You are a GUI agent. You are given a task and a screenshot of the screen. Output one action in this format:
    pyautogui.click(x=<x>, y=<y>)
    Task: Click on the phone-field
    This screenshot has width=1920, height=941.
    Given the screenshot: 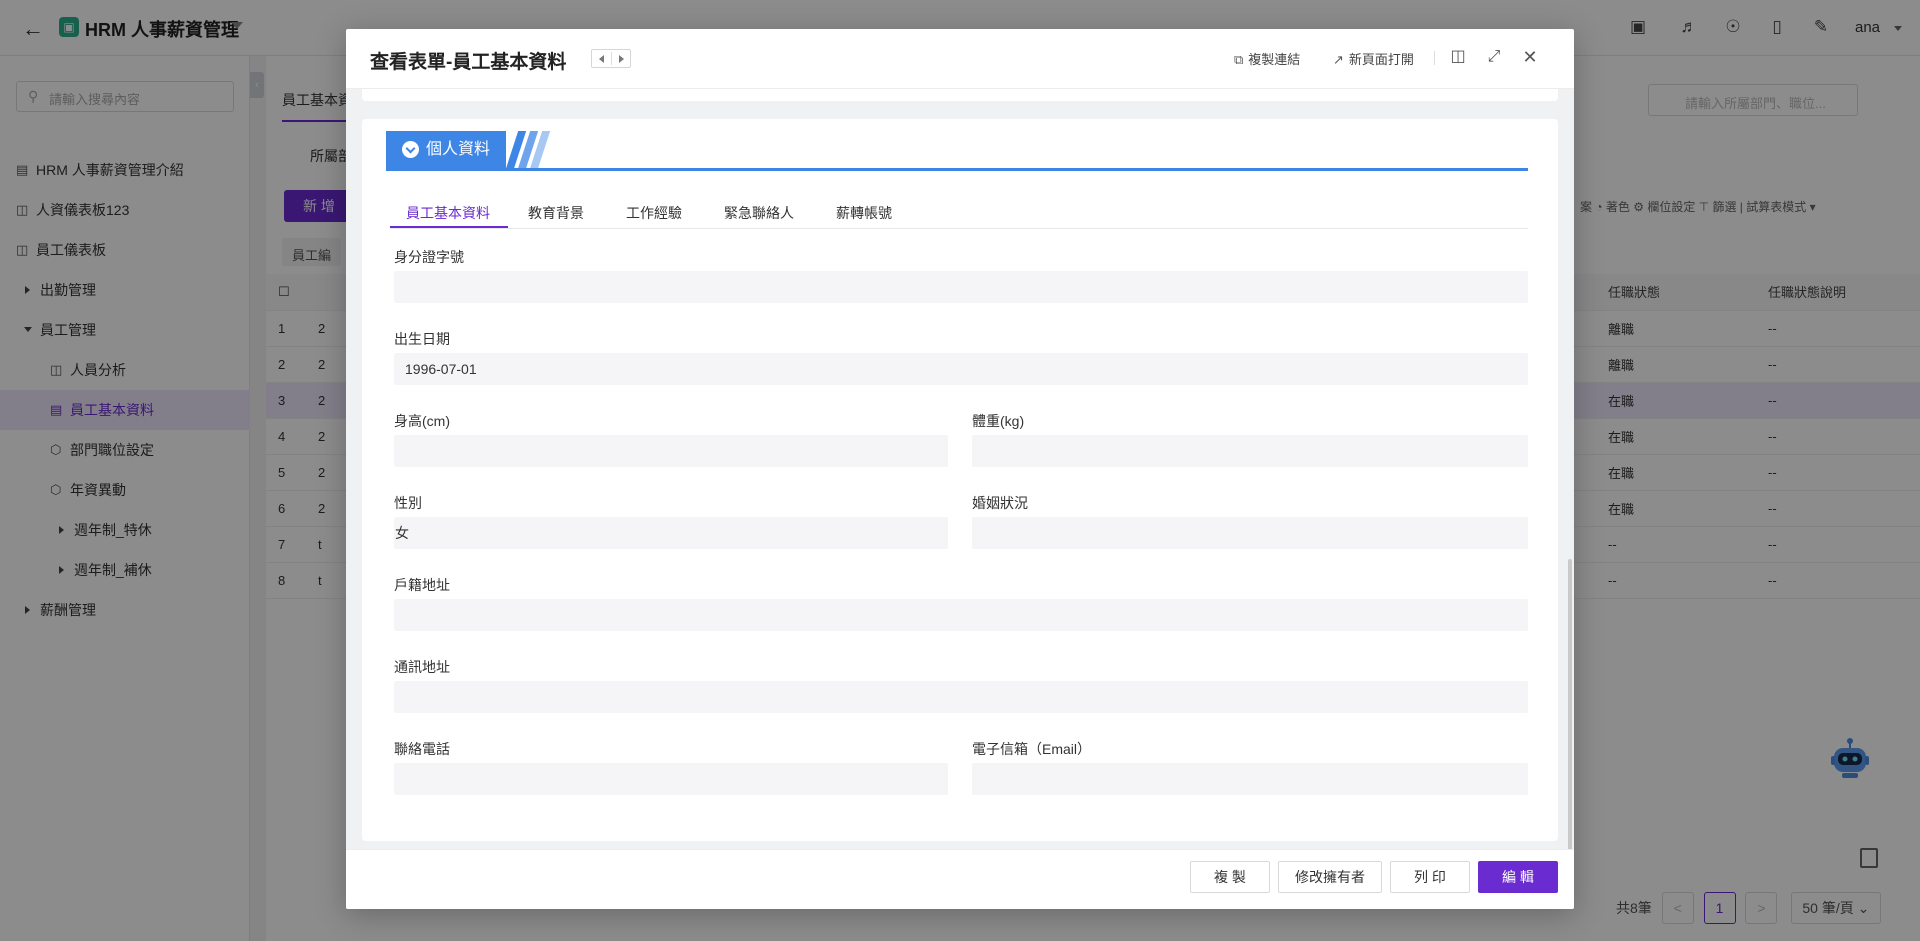 What is the action you would take?
    pyautogui.click(x=671, y=779)
    